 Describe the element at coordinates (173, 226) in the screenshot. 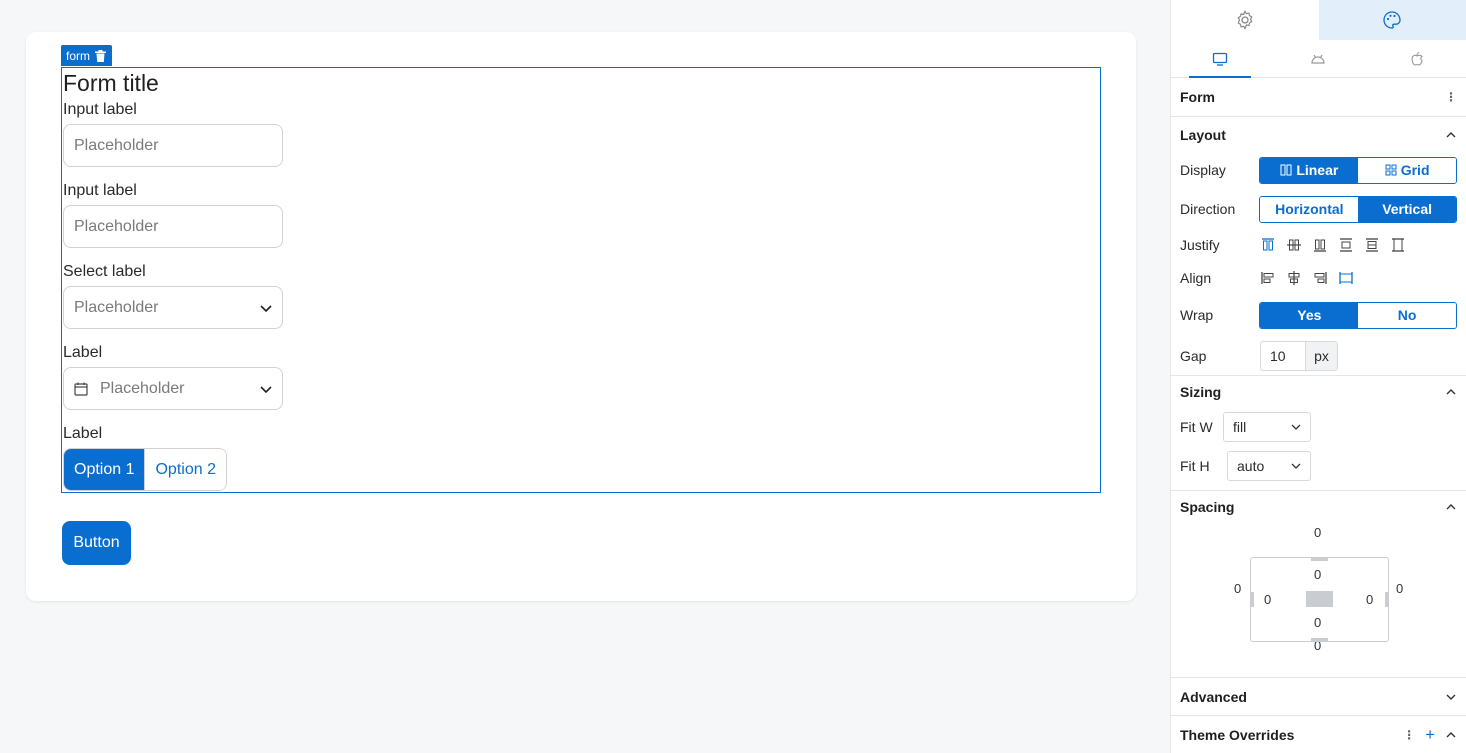

I see `text-input-2: Placeholder` at that location.